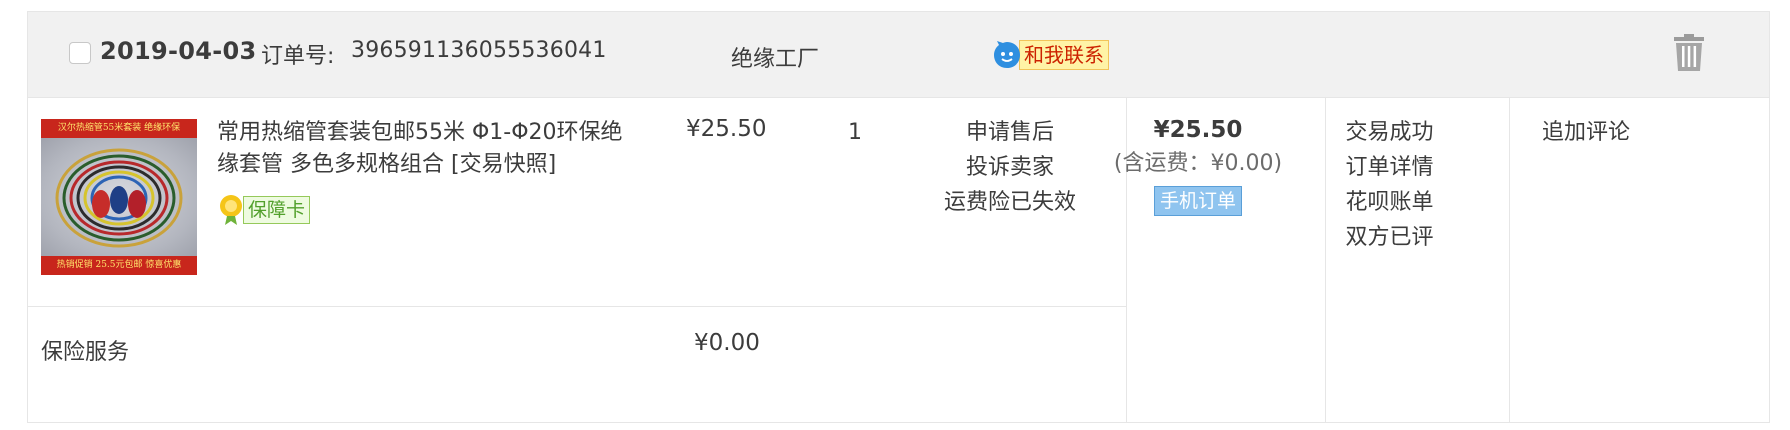 Image resolution: width=1790 pixels, height=430 pixels. I want to click on guarantee-card-badge: 保障卡, so click(264, 210).